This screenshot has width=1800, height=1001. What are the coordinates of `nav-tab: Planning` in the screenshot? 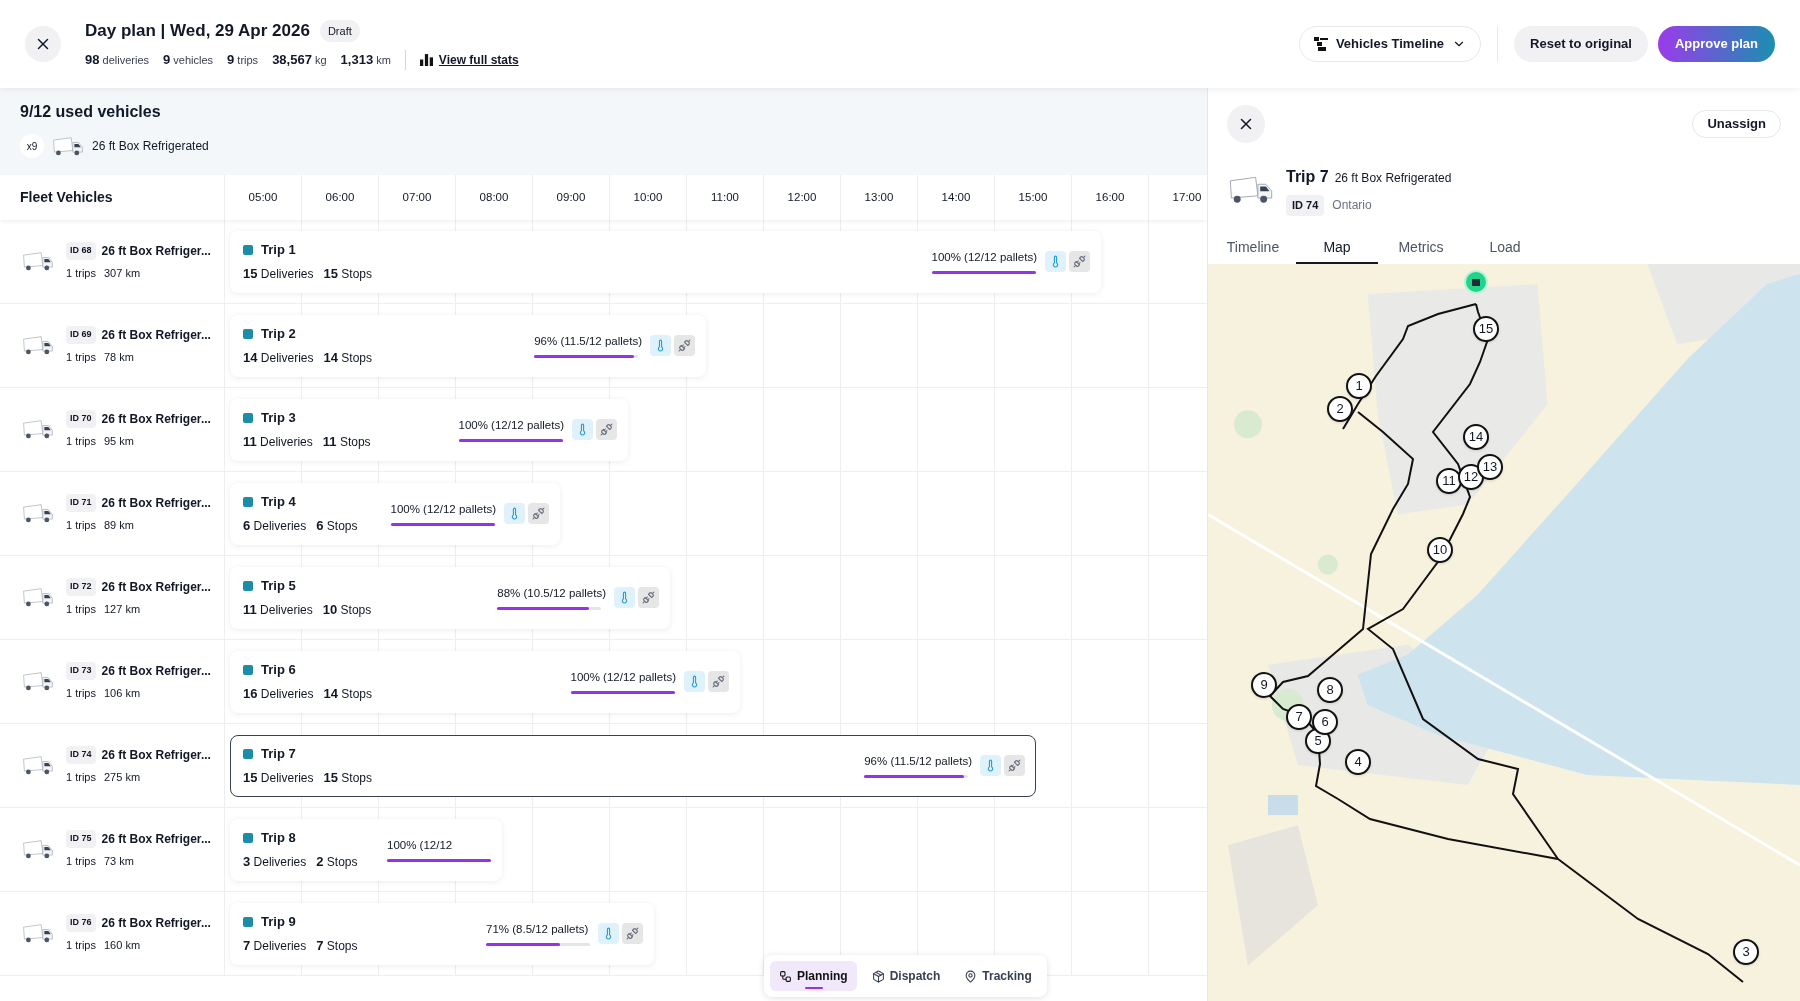 It's located at (813, 976).